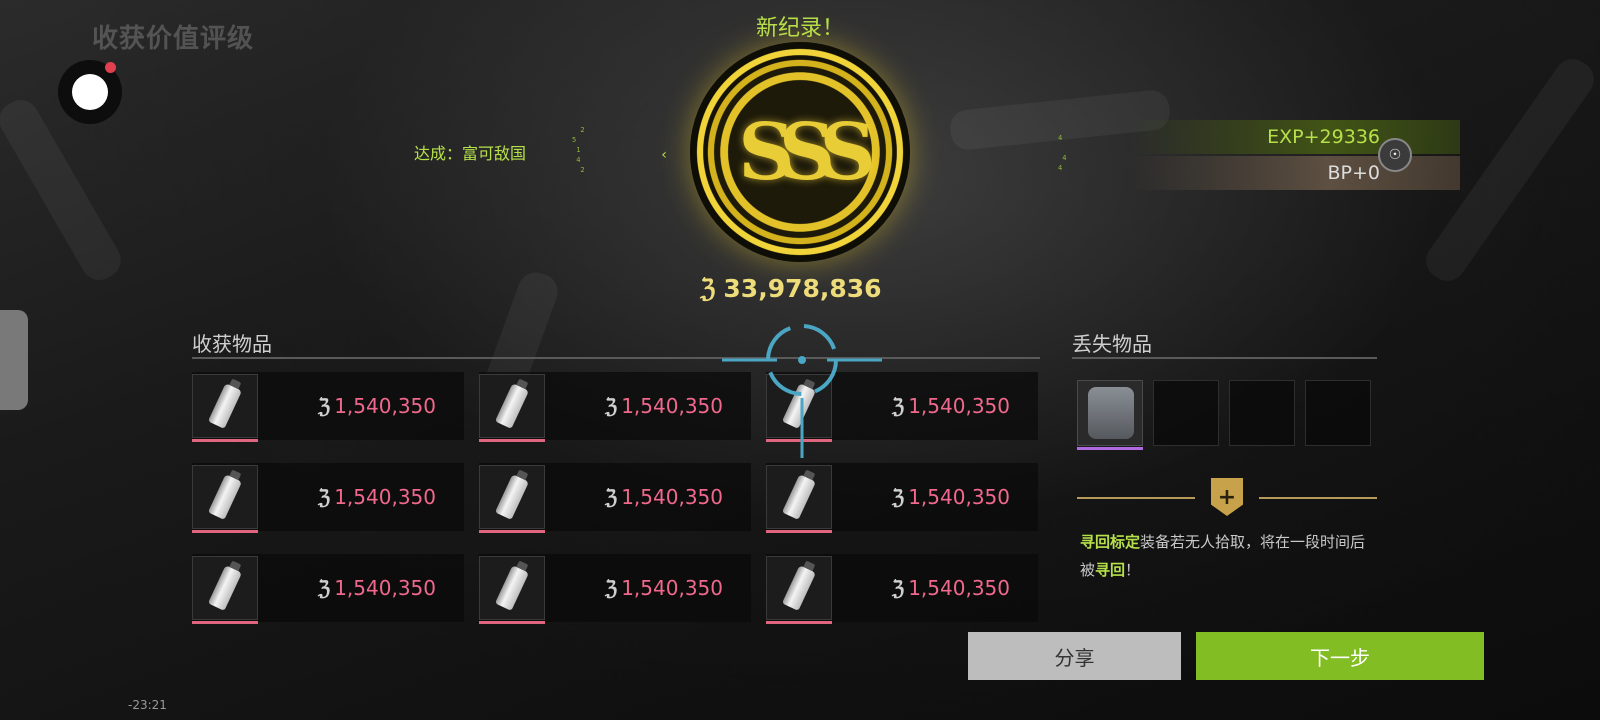 The height and width of the screenshot is (720, 1600). Describe the element at coordinates (1225, 556) in the screenshot. I see `retrieve-notice: 寻回标定装备若无人拾取，将在一段时间后被寻回！` at that location.